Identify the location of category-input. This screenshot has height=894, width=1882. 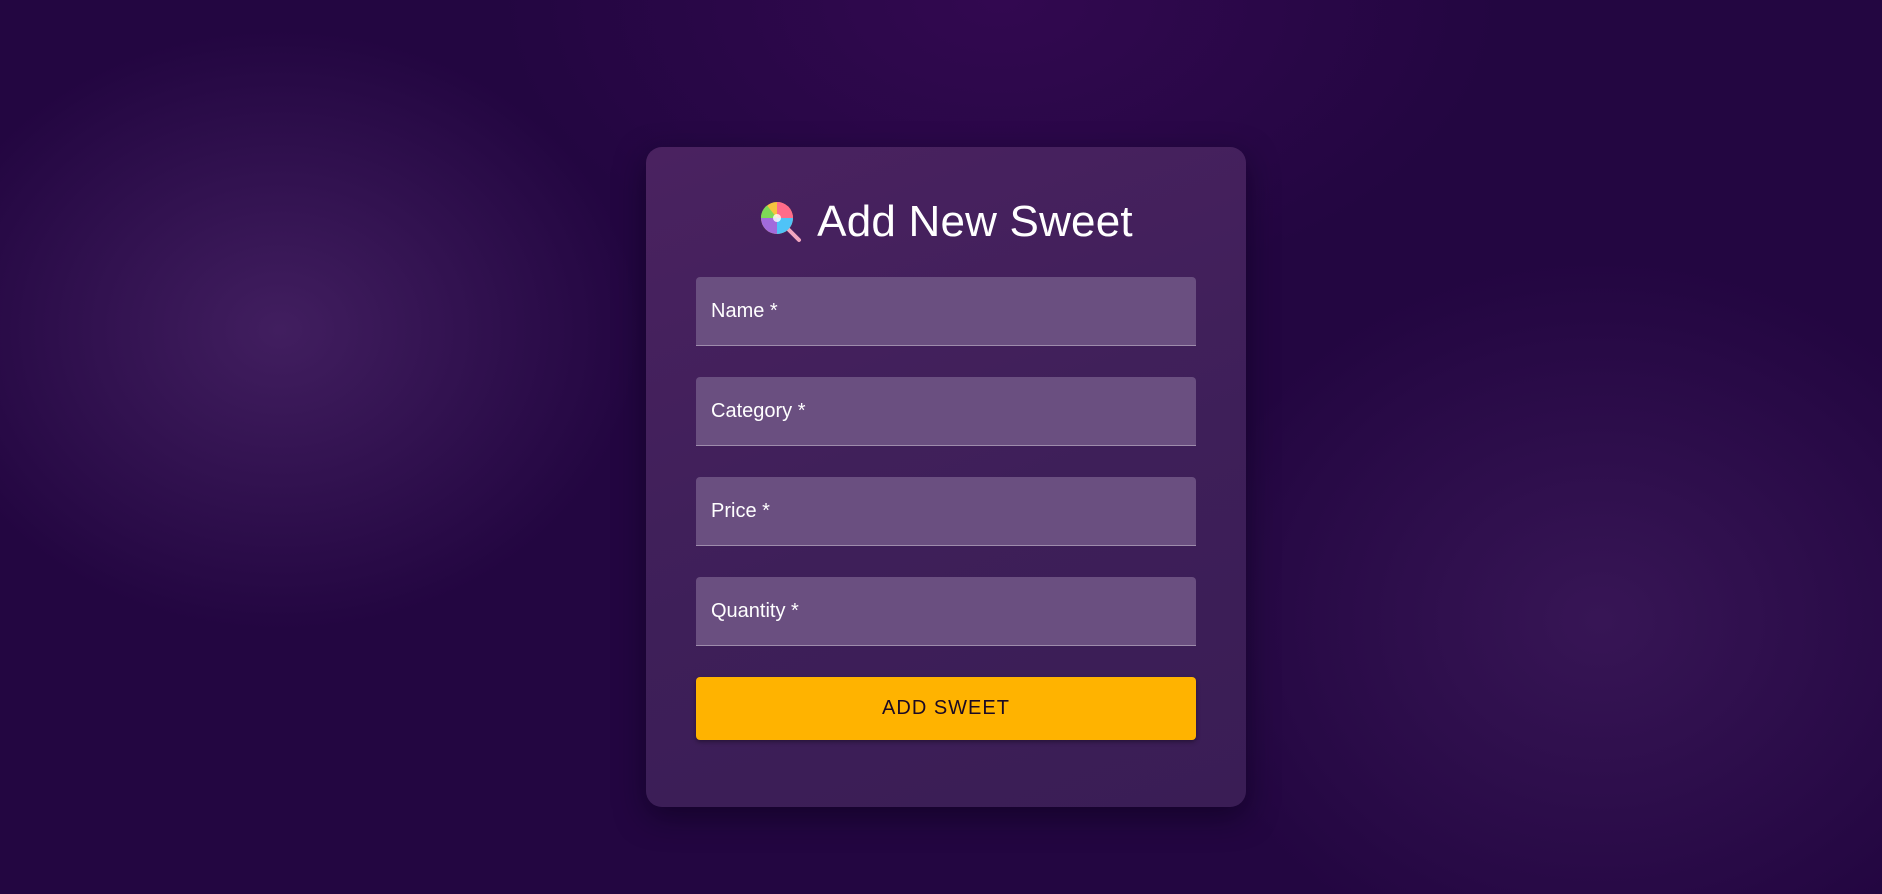
(946, 411).